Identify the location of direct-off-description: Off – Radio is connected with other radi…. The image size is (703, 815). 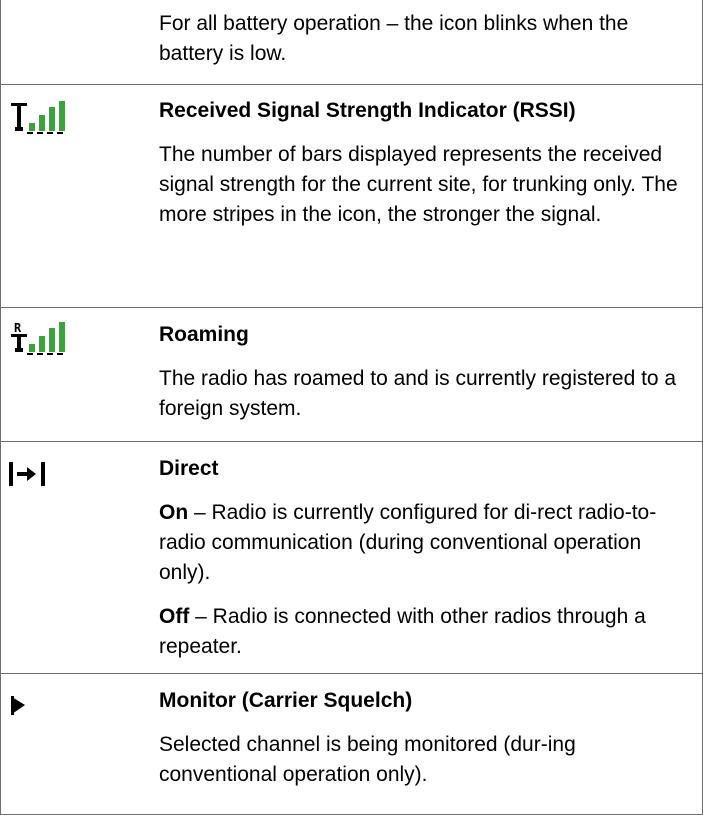
(419, 632).